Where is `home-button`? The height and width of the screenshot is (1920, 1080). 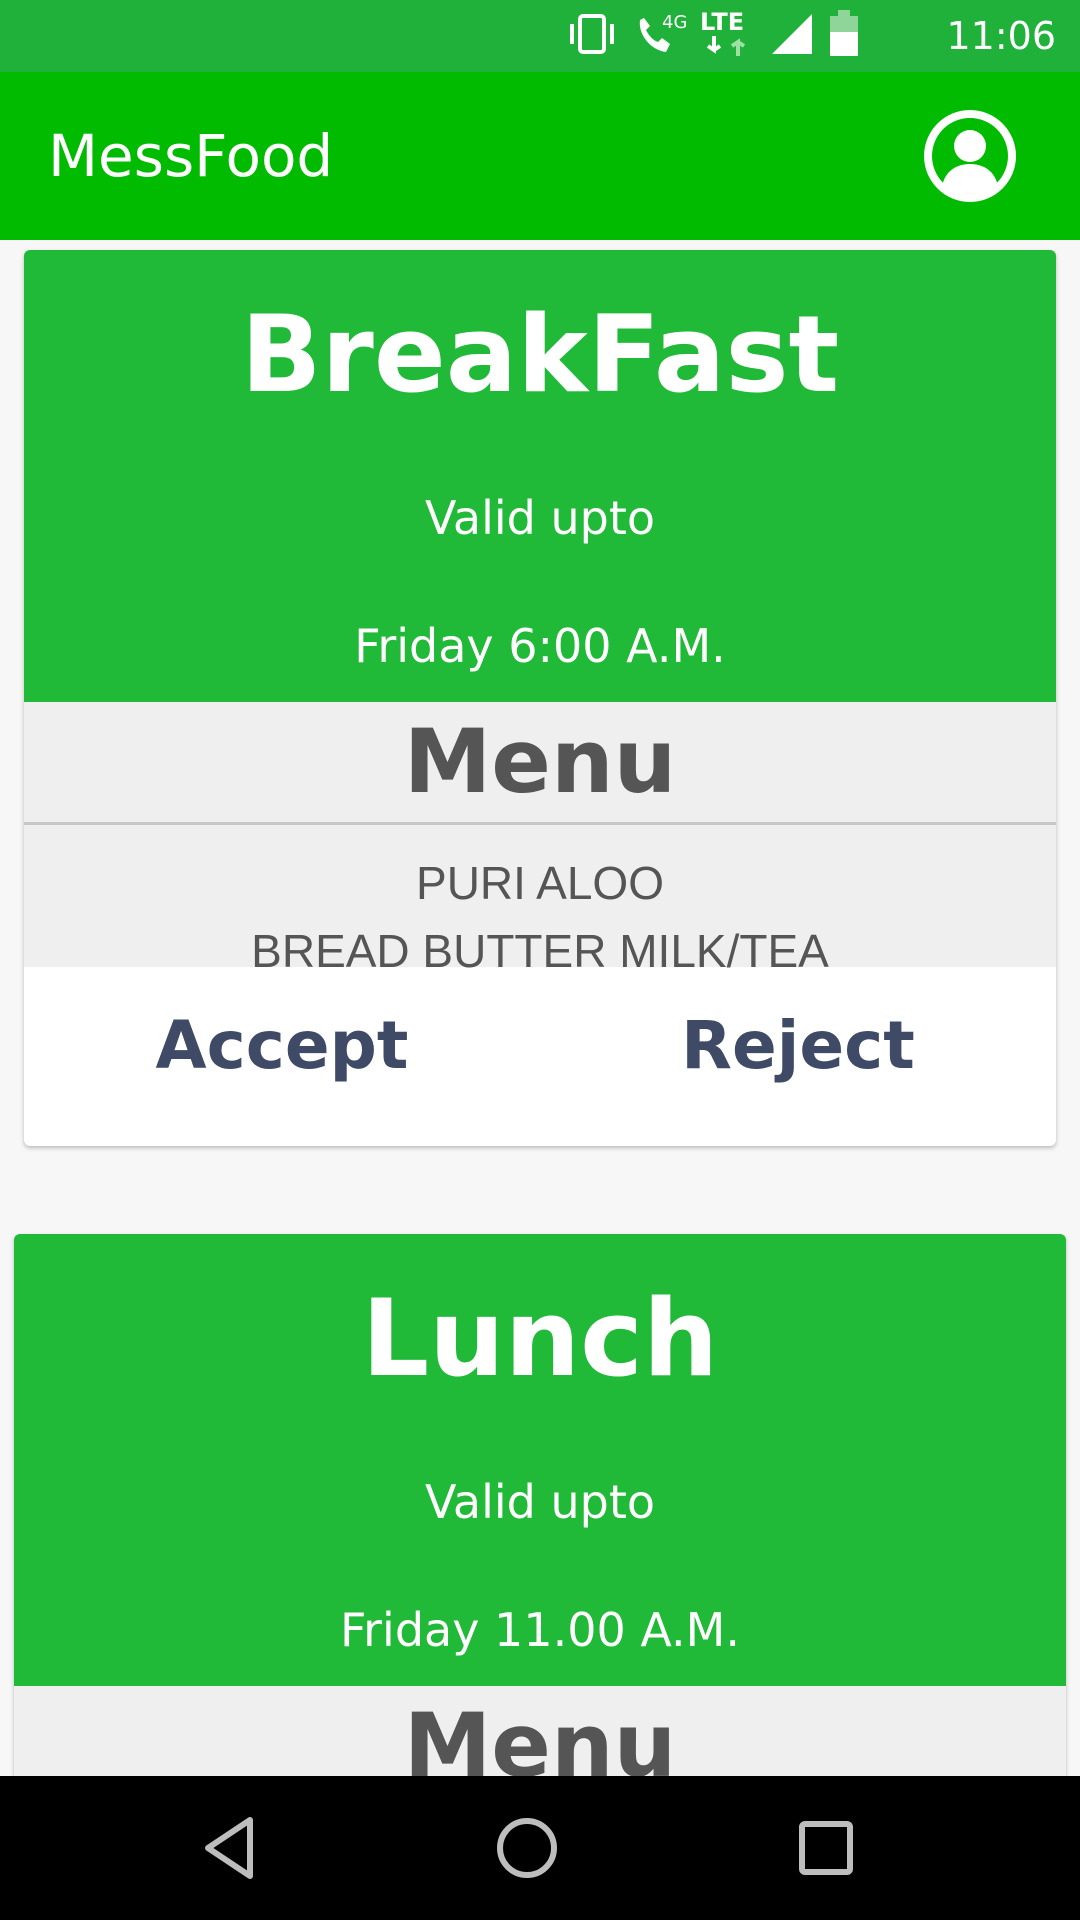 home-button is located at coordinates (527, 1848).